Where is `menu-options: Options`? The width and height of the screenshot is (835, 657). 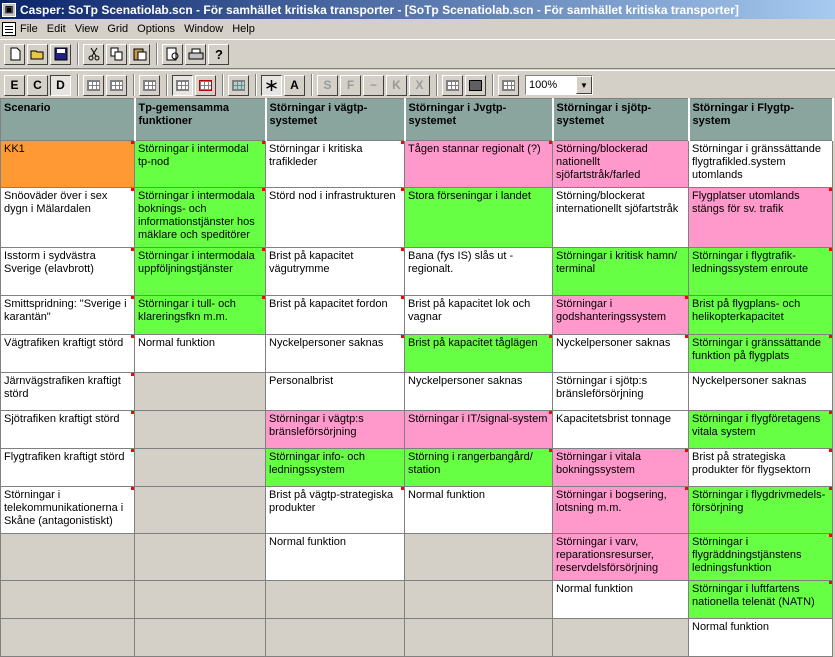 menu-options: Options is located at coordinates (156, 29).